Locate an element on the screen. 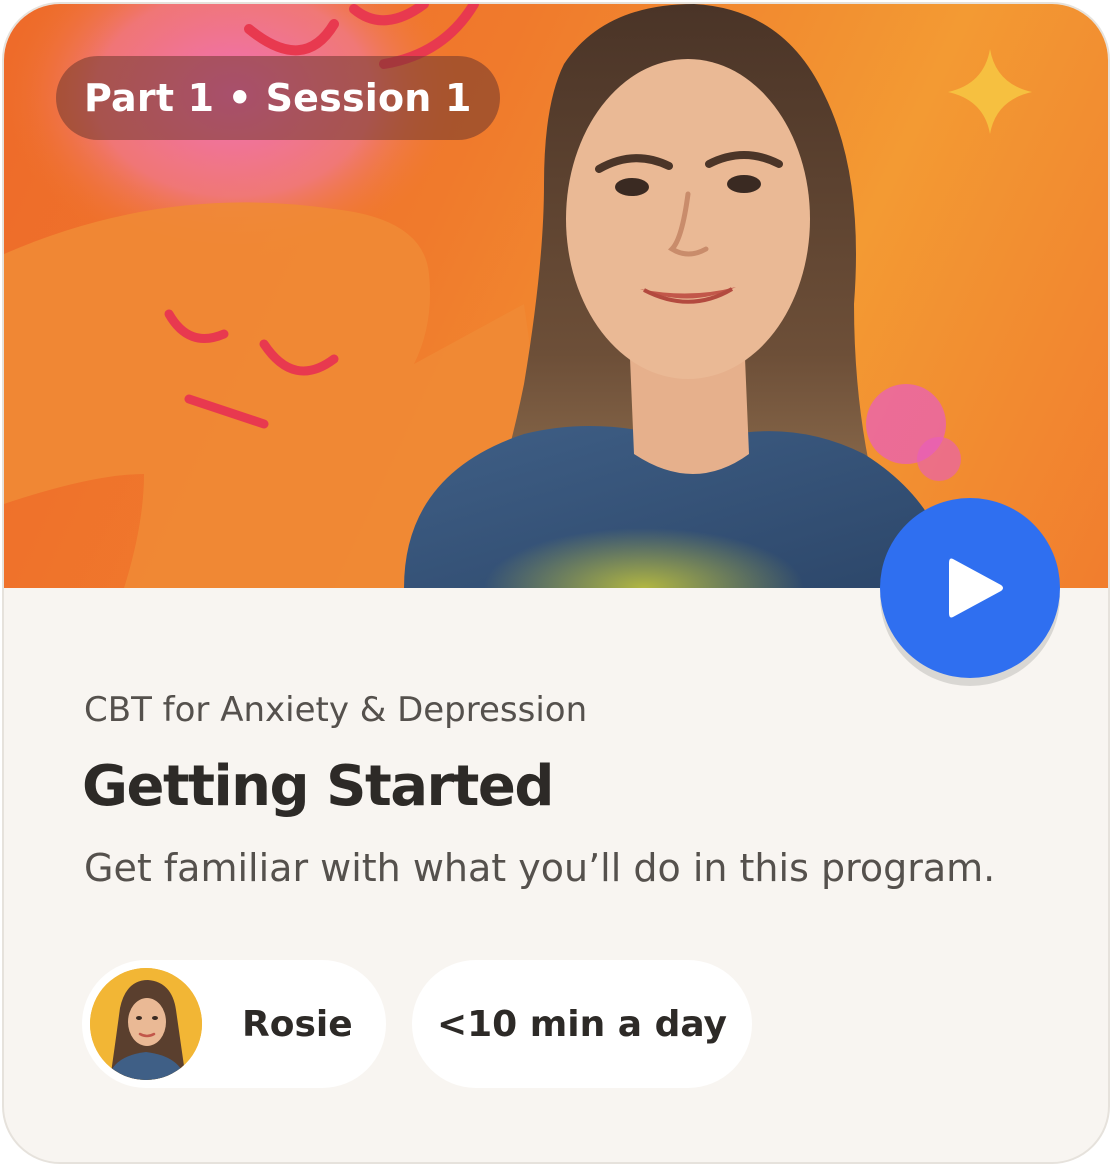 The height and width of the screenshot is (1168, 1114). guide-name: Rosie is located at coordinates (297, 1024).